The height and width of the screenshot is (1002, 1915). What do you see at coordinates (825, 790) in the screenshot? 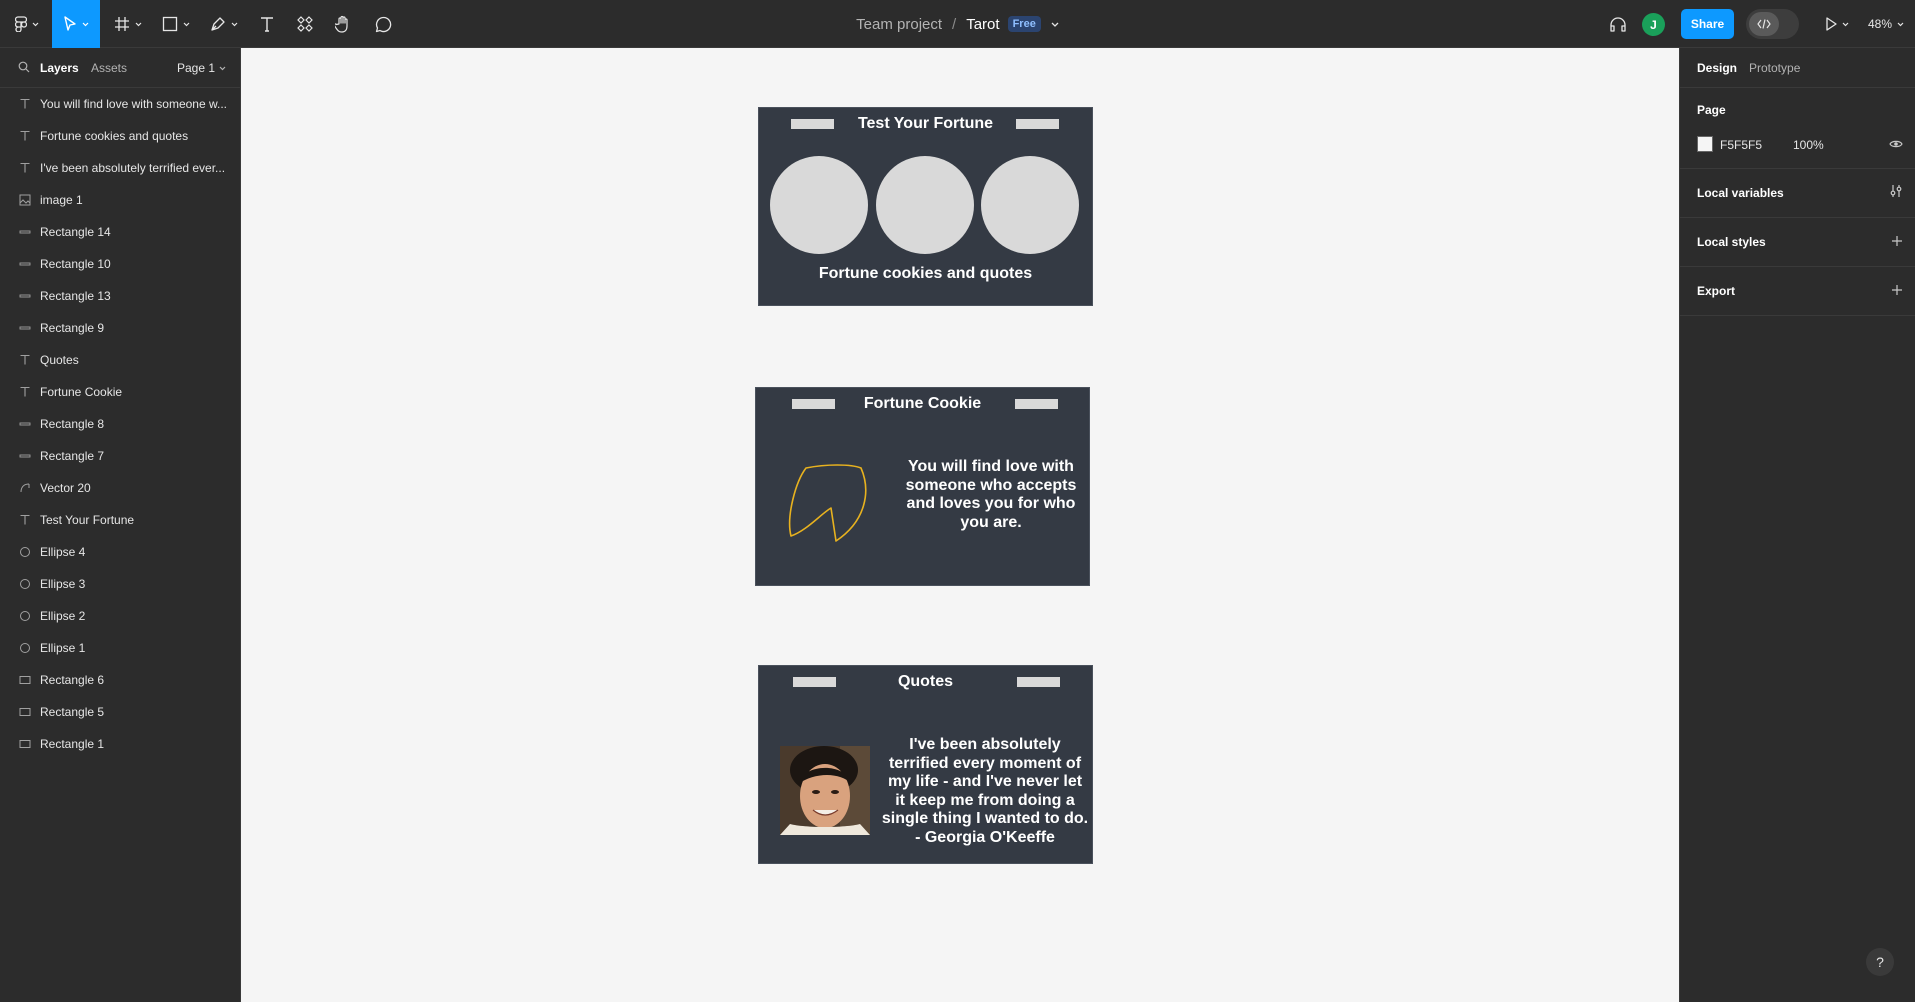
I see `portrait-image` at bounding box center [825, 790].